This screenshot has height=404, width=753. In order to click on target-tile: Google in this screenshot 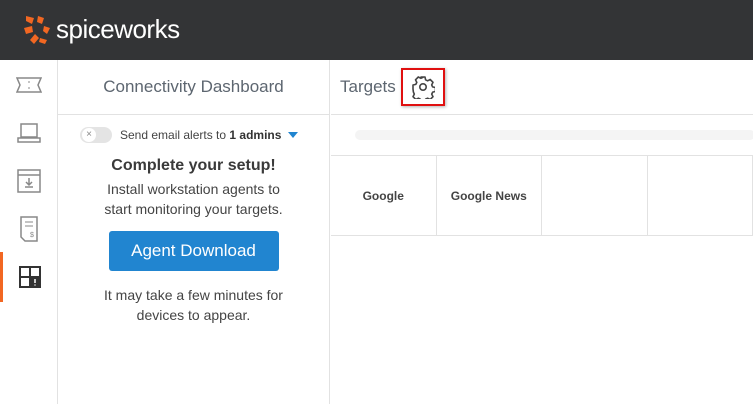, I will do `click(384, 195)`.